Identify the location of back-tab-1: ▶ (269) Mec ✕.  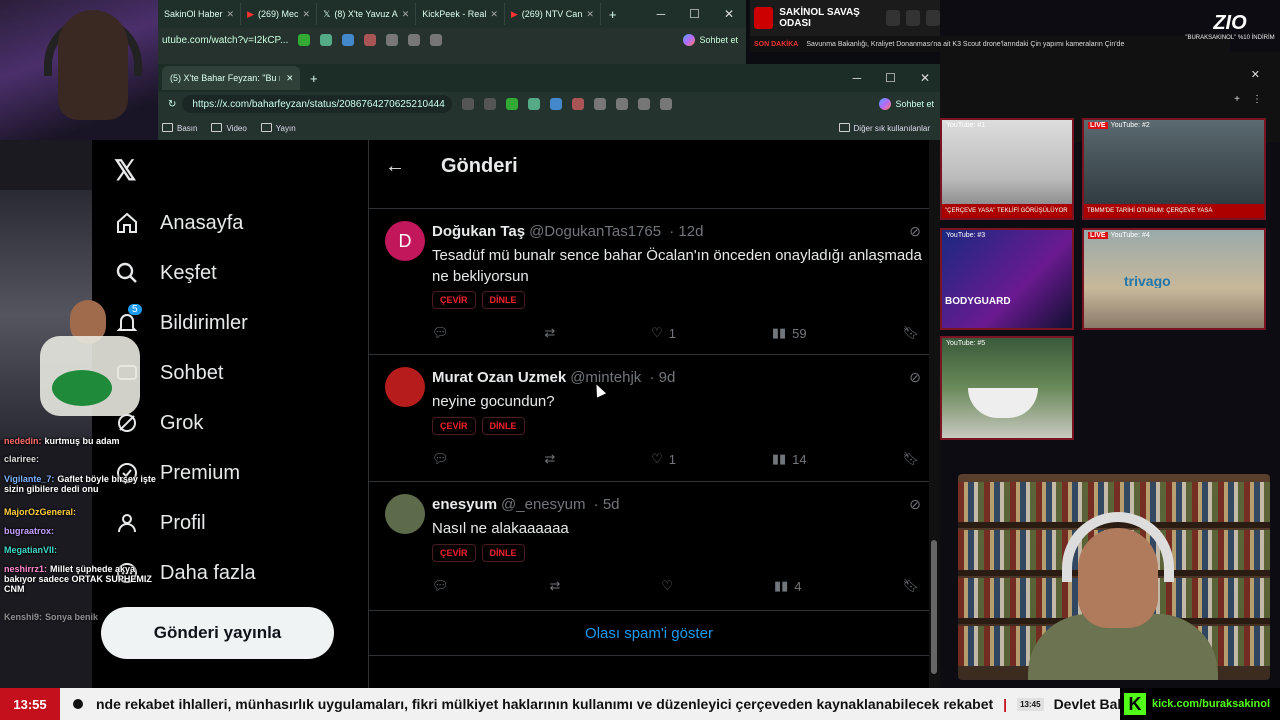
(279, 14).